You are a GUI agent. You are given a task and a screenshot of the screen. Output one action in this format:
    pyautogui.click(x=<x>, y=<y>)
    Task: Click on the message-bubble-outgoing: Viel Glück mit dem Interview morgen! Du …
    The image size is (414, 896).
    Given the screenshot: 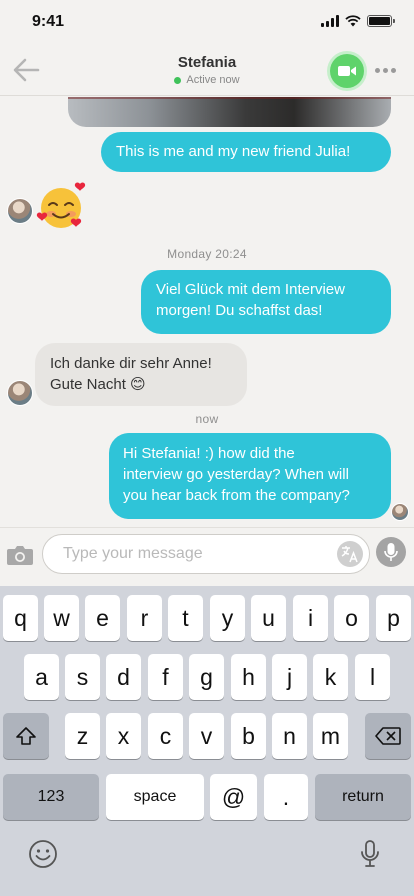 What is the action you would take?
    pyautogui.click(x=266, y=302)
    